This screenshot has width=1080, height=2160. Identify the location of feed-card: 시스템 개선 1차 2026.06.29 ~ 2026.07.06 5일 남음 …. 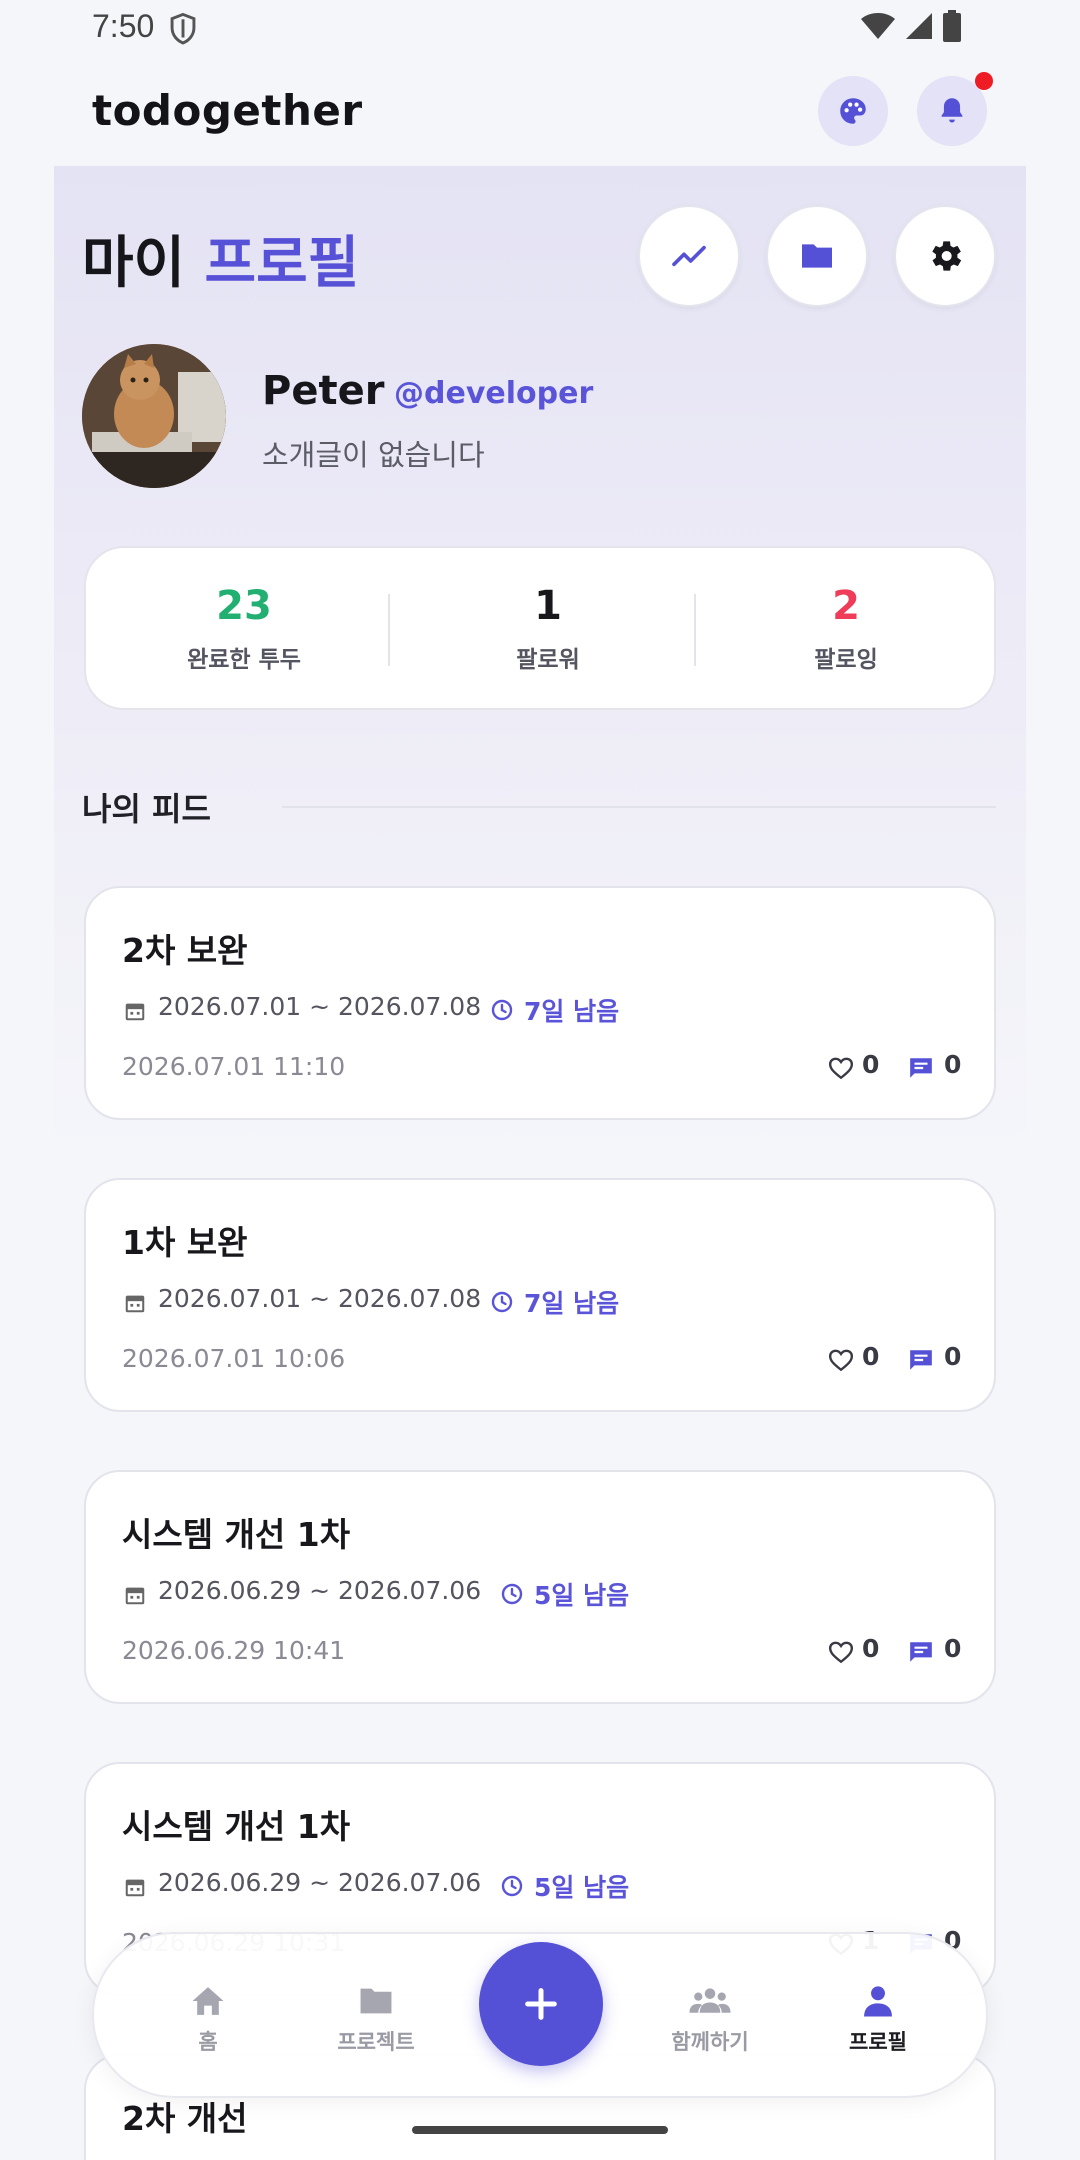
(540, 1587).